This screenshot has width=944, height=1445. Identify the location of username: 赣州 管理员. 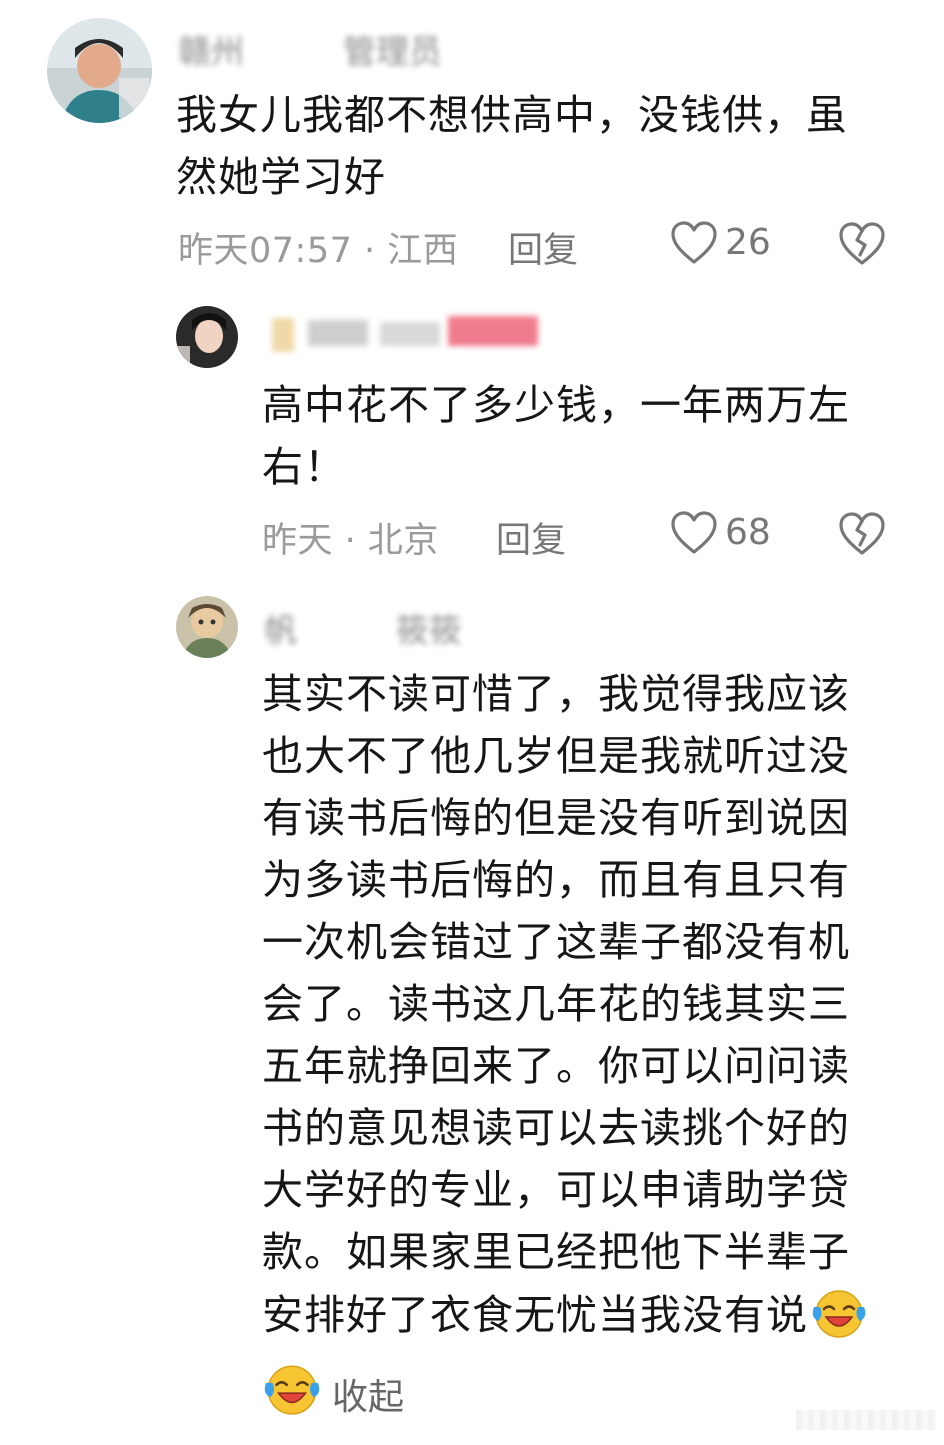
(310, 49).